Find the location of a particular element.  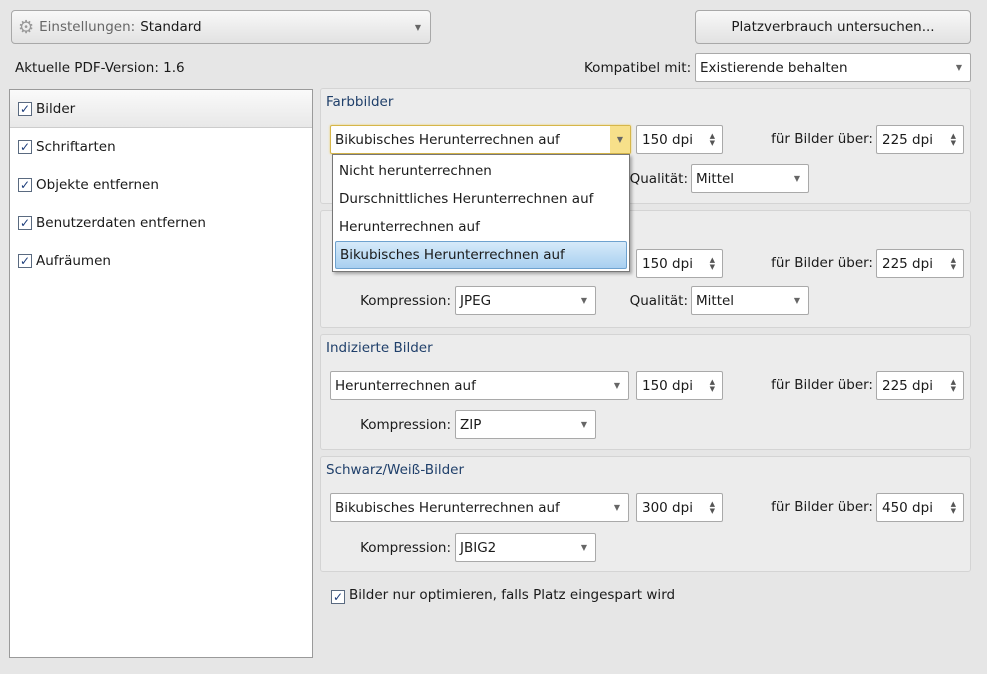

sidebar-item-schriftarten: ✓ Schriftarten is located at coordinates (161, 147).